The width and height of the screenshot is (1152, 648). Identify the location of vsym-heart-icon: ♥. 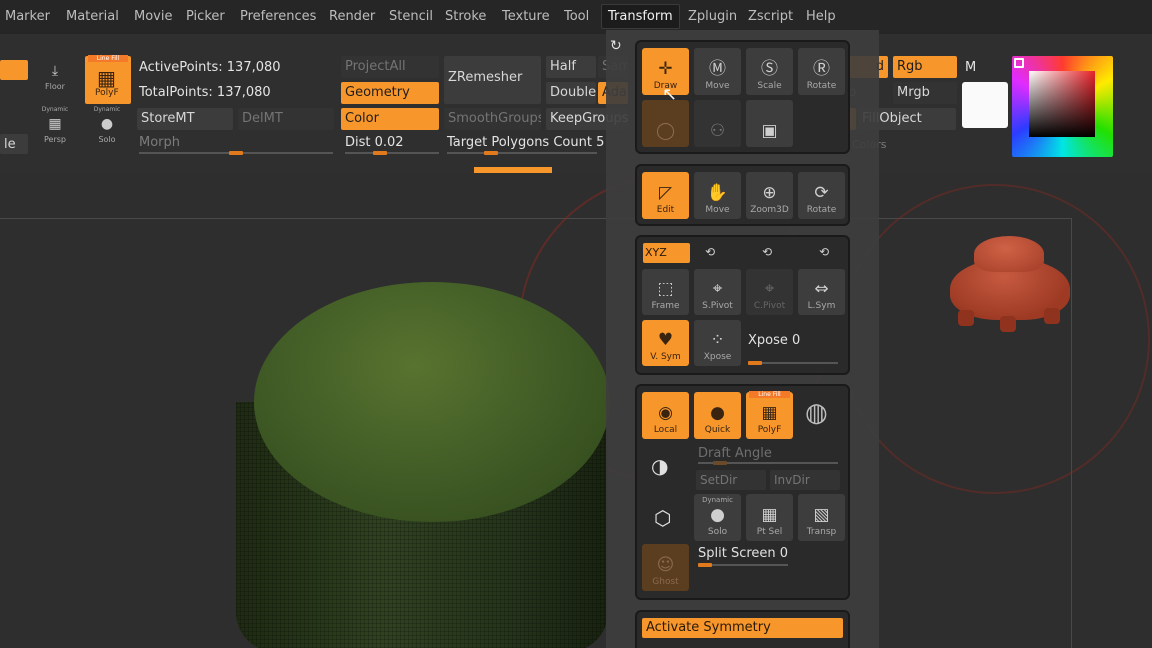
(665, 340).